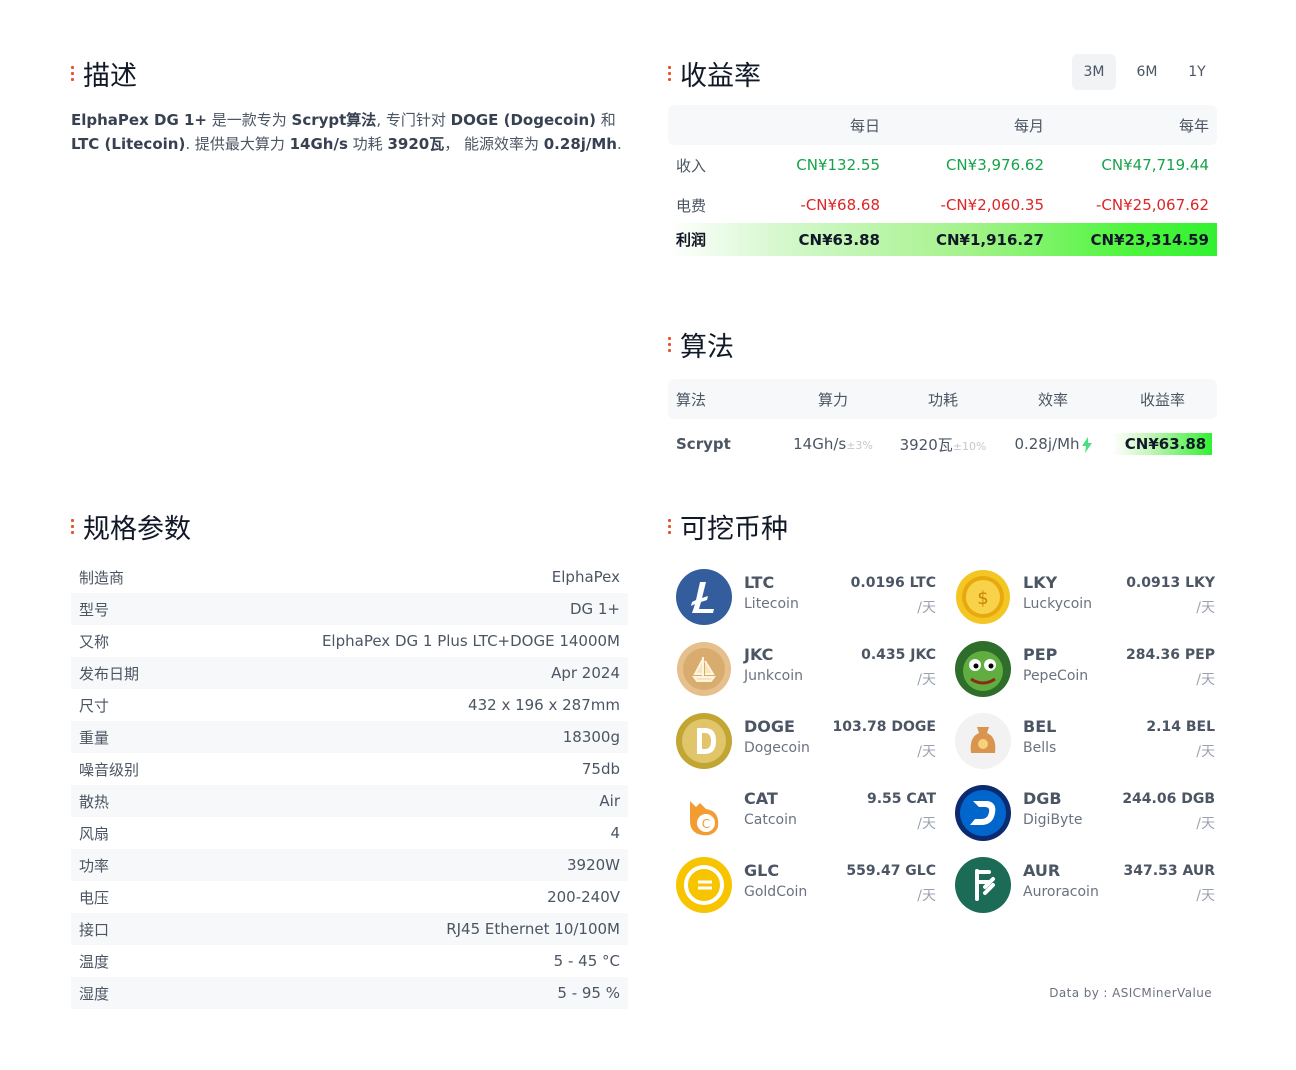 This screenshot has height=1070, width=1296. Describe the element at coordinates (533, 929) in the screenshot. I see `spec-value: RJ45 Ethernet 10/100M` at that location.